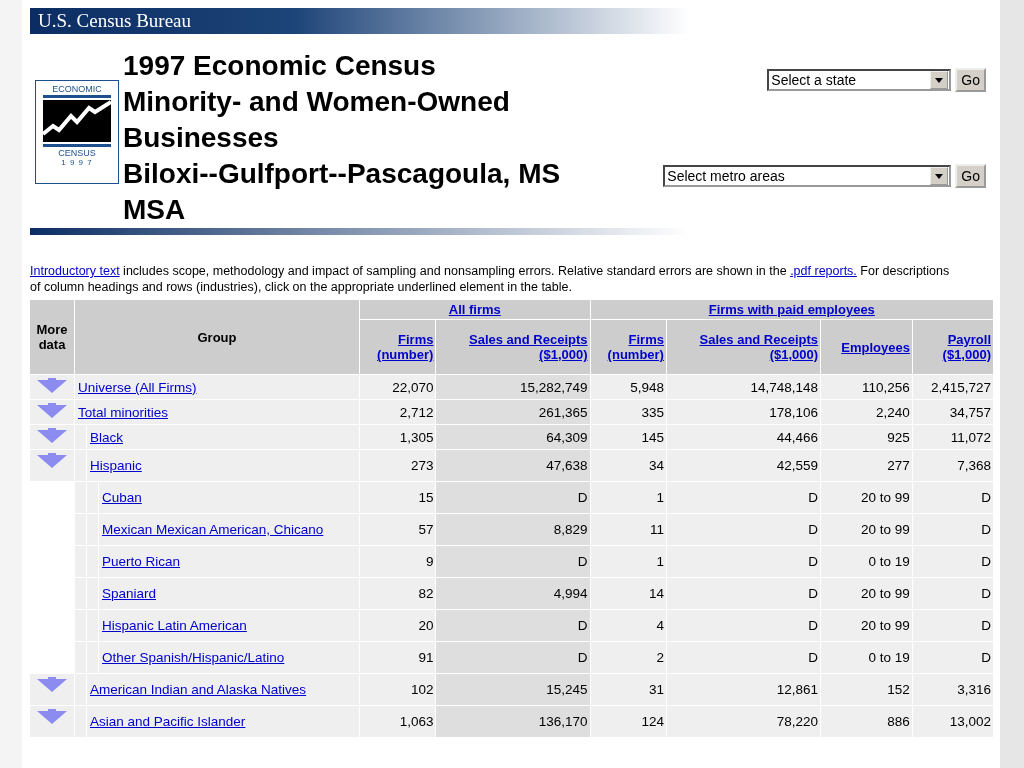 The image size is (1024, 768). Describe the element at coordinates (342, 174) in the screenshot. I see `page-title-line: Biloxi--Gulfport--Pascagoula, MS` at that location.